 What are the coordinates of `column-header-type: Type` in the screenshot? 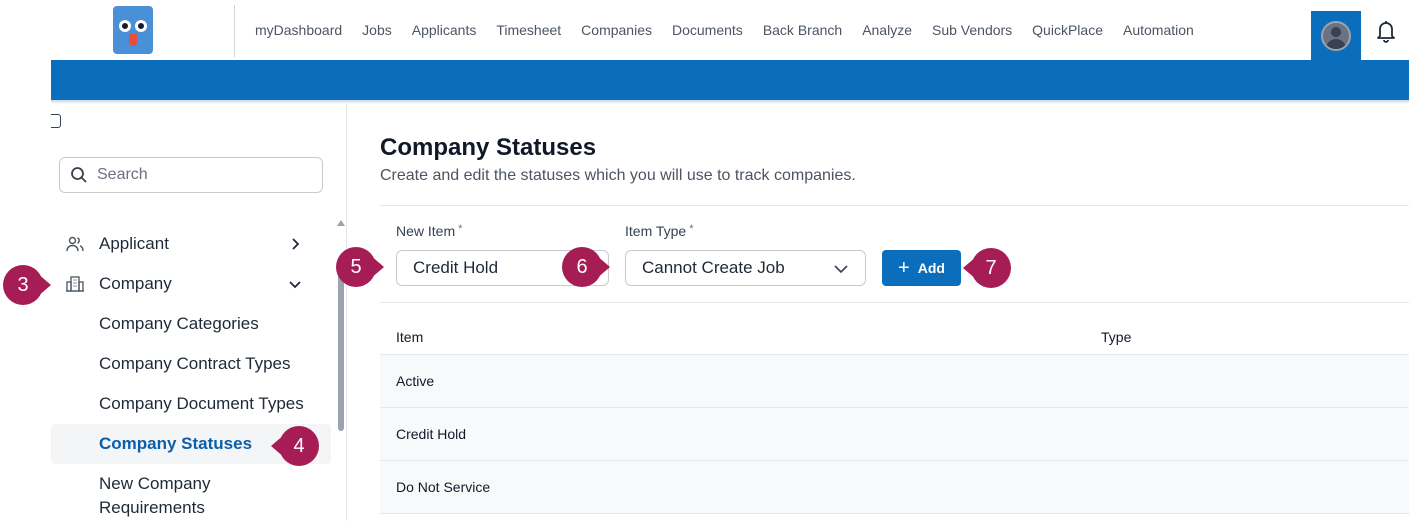 It's located at (1116, 337).